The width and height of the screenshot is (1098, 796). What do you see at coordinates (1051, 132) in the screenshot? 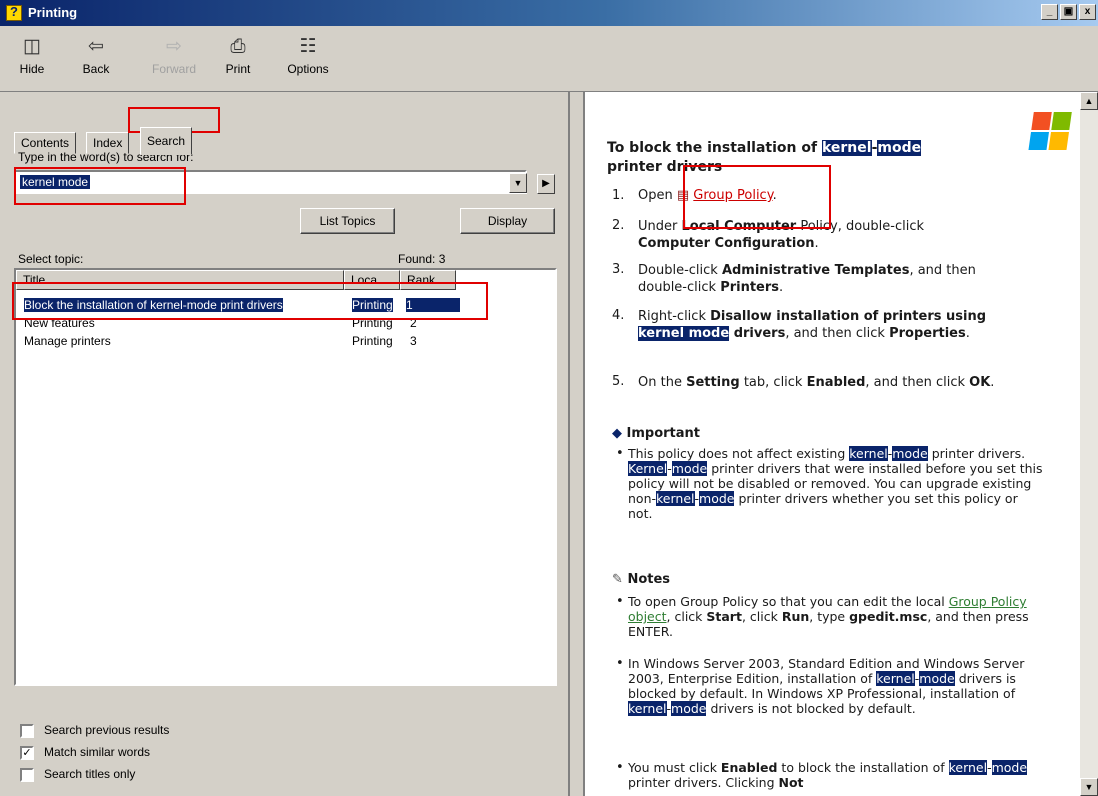
I see `windows-logo` at bounding box center [1051, 132].